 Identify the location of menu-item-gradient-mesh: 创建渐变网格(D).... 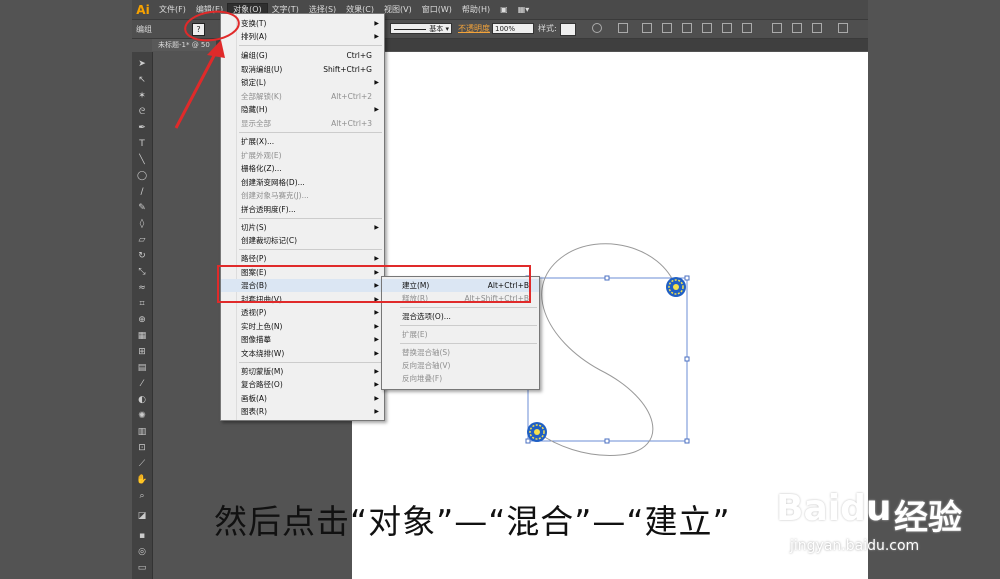
(302, 182).